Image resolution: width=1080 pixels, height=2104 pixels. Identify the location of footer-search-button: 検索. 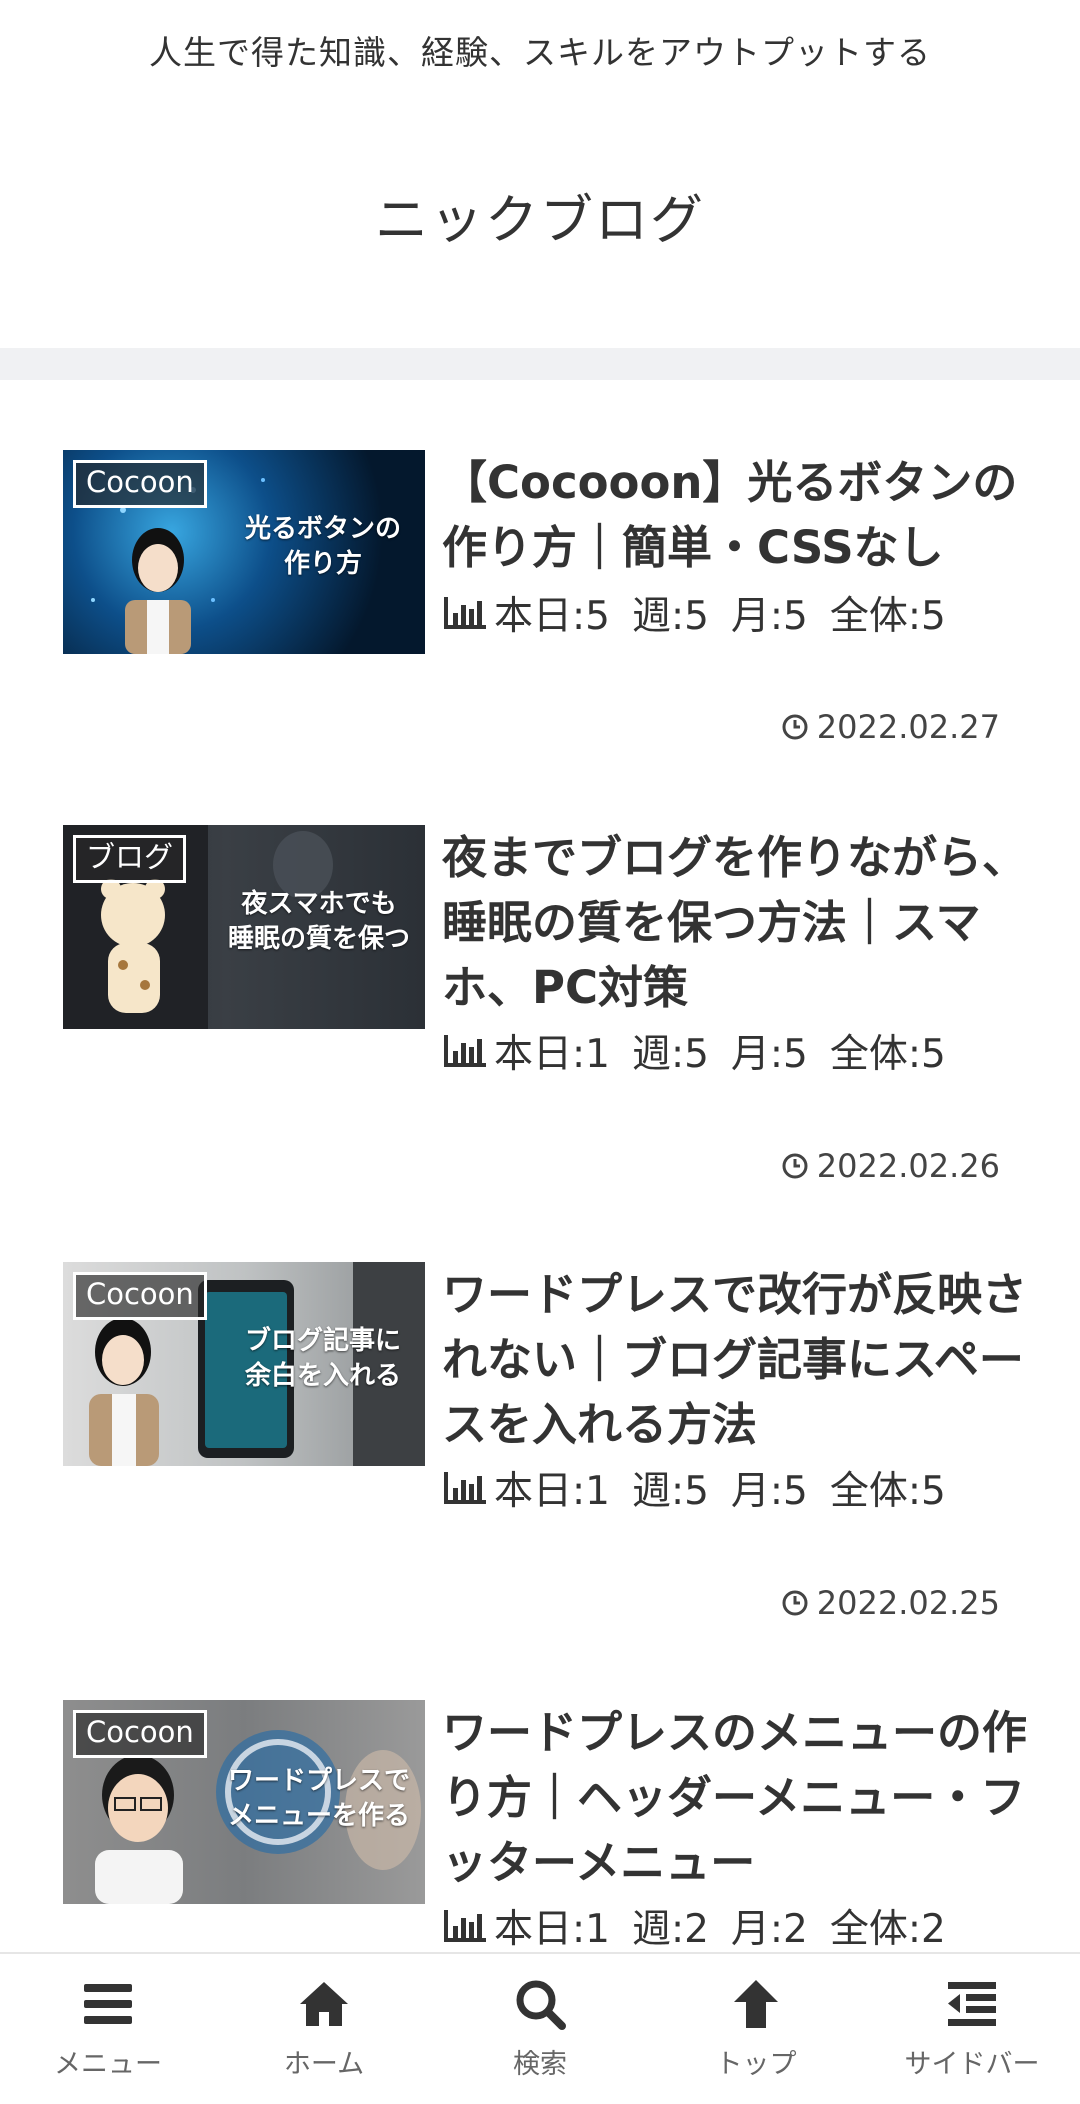
(540, 2029).